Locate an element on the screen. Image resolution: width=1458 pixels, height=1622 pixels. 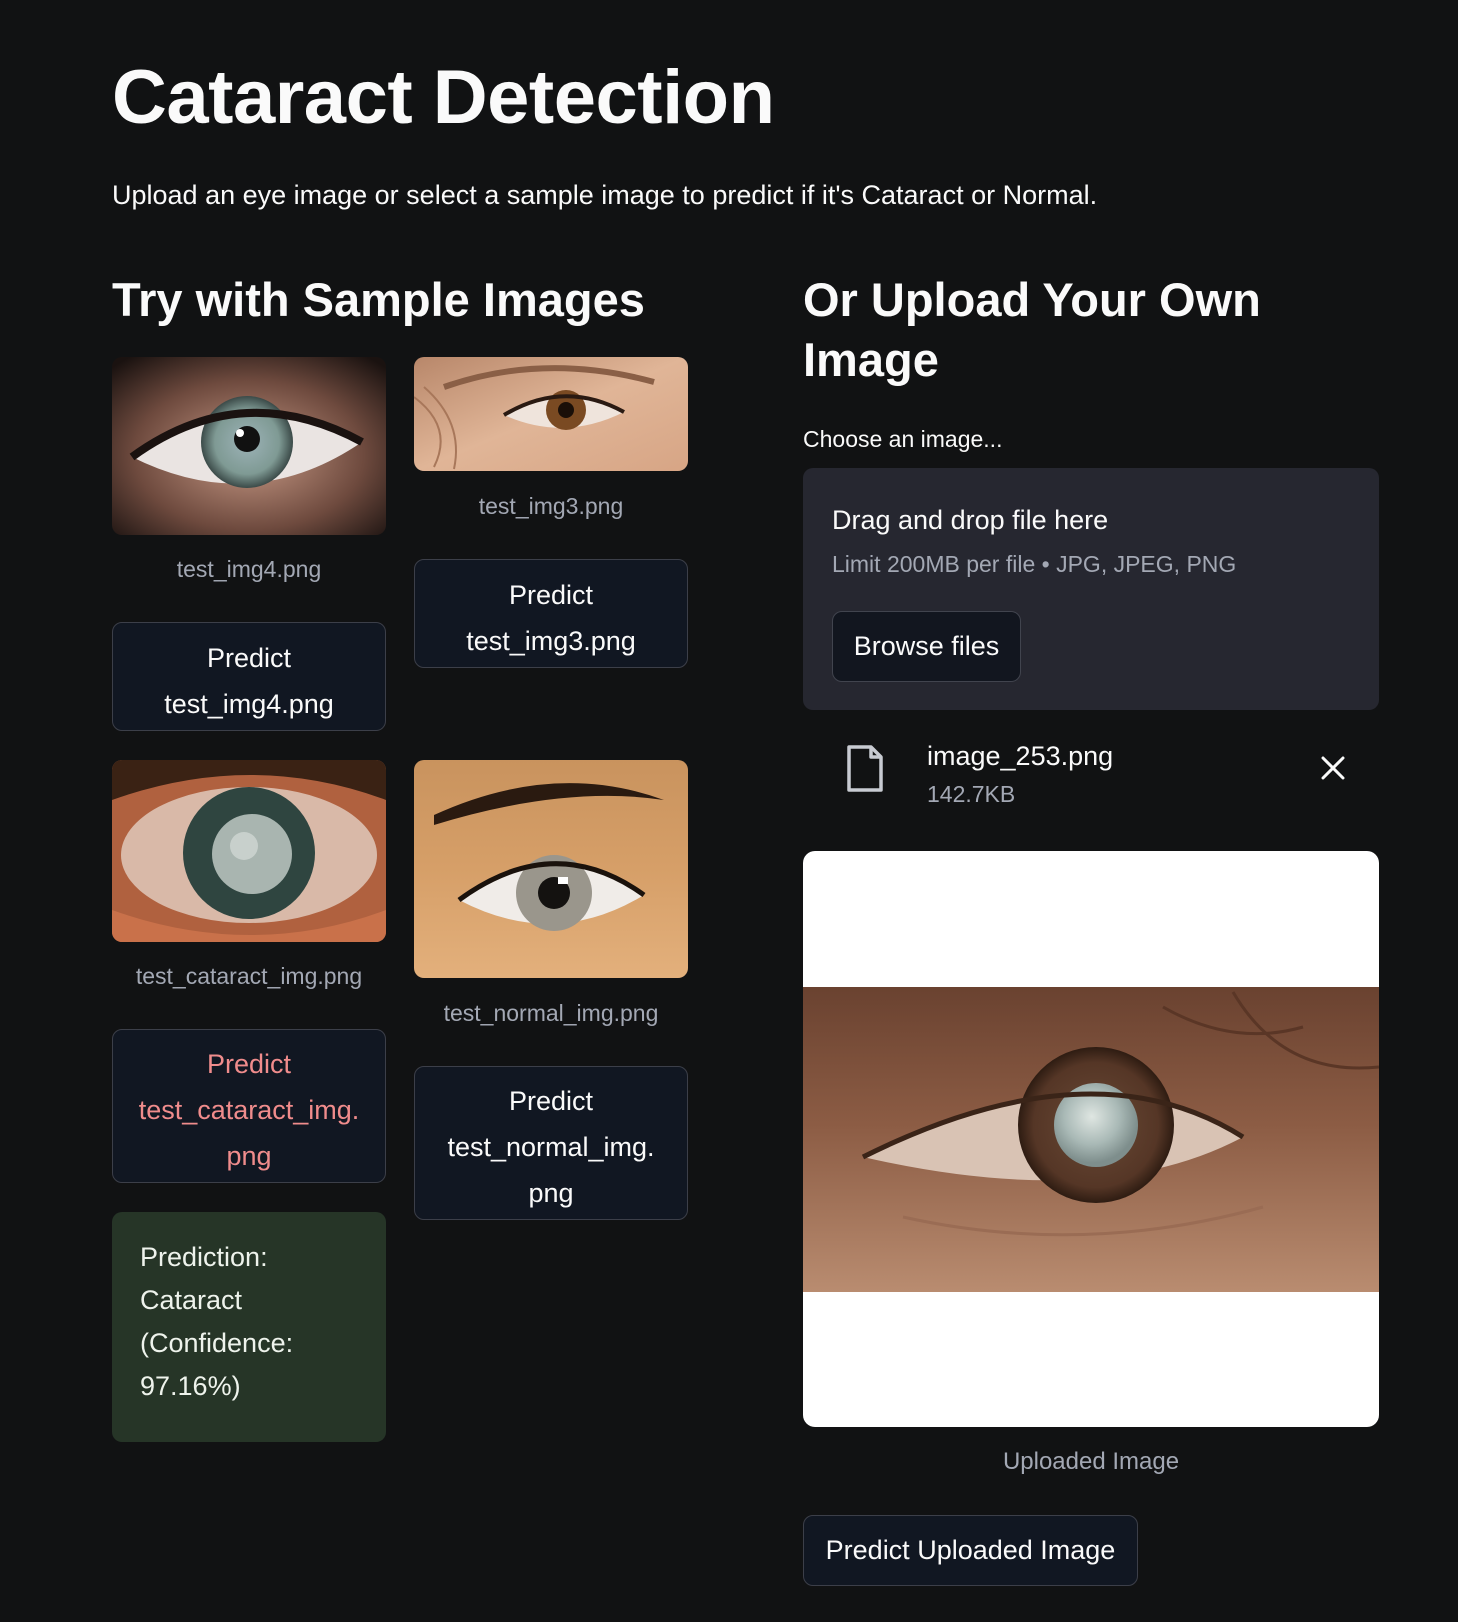
sample-caption: test_img4.png is located at coordinates (249, 569).